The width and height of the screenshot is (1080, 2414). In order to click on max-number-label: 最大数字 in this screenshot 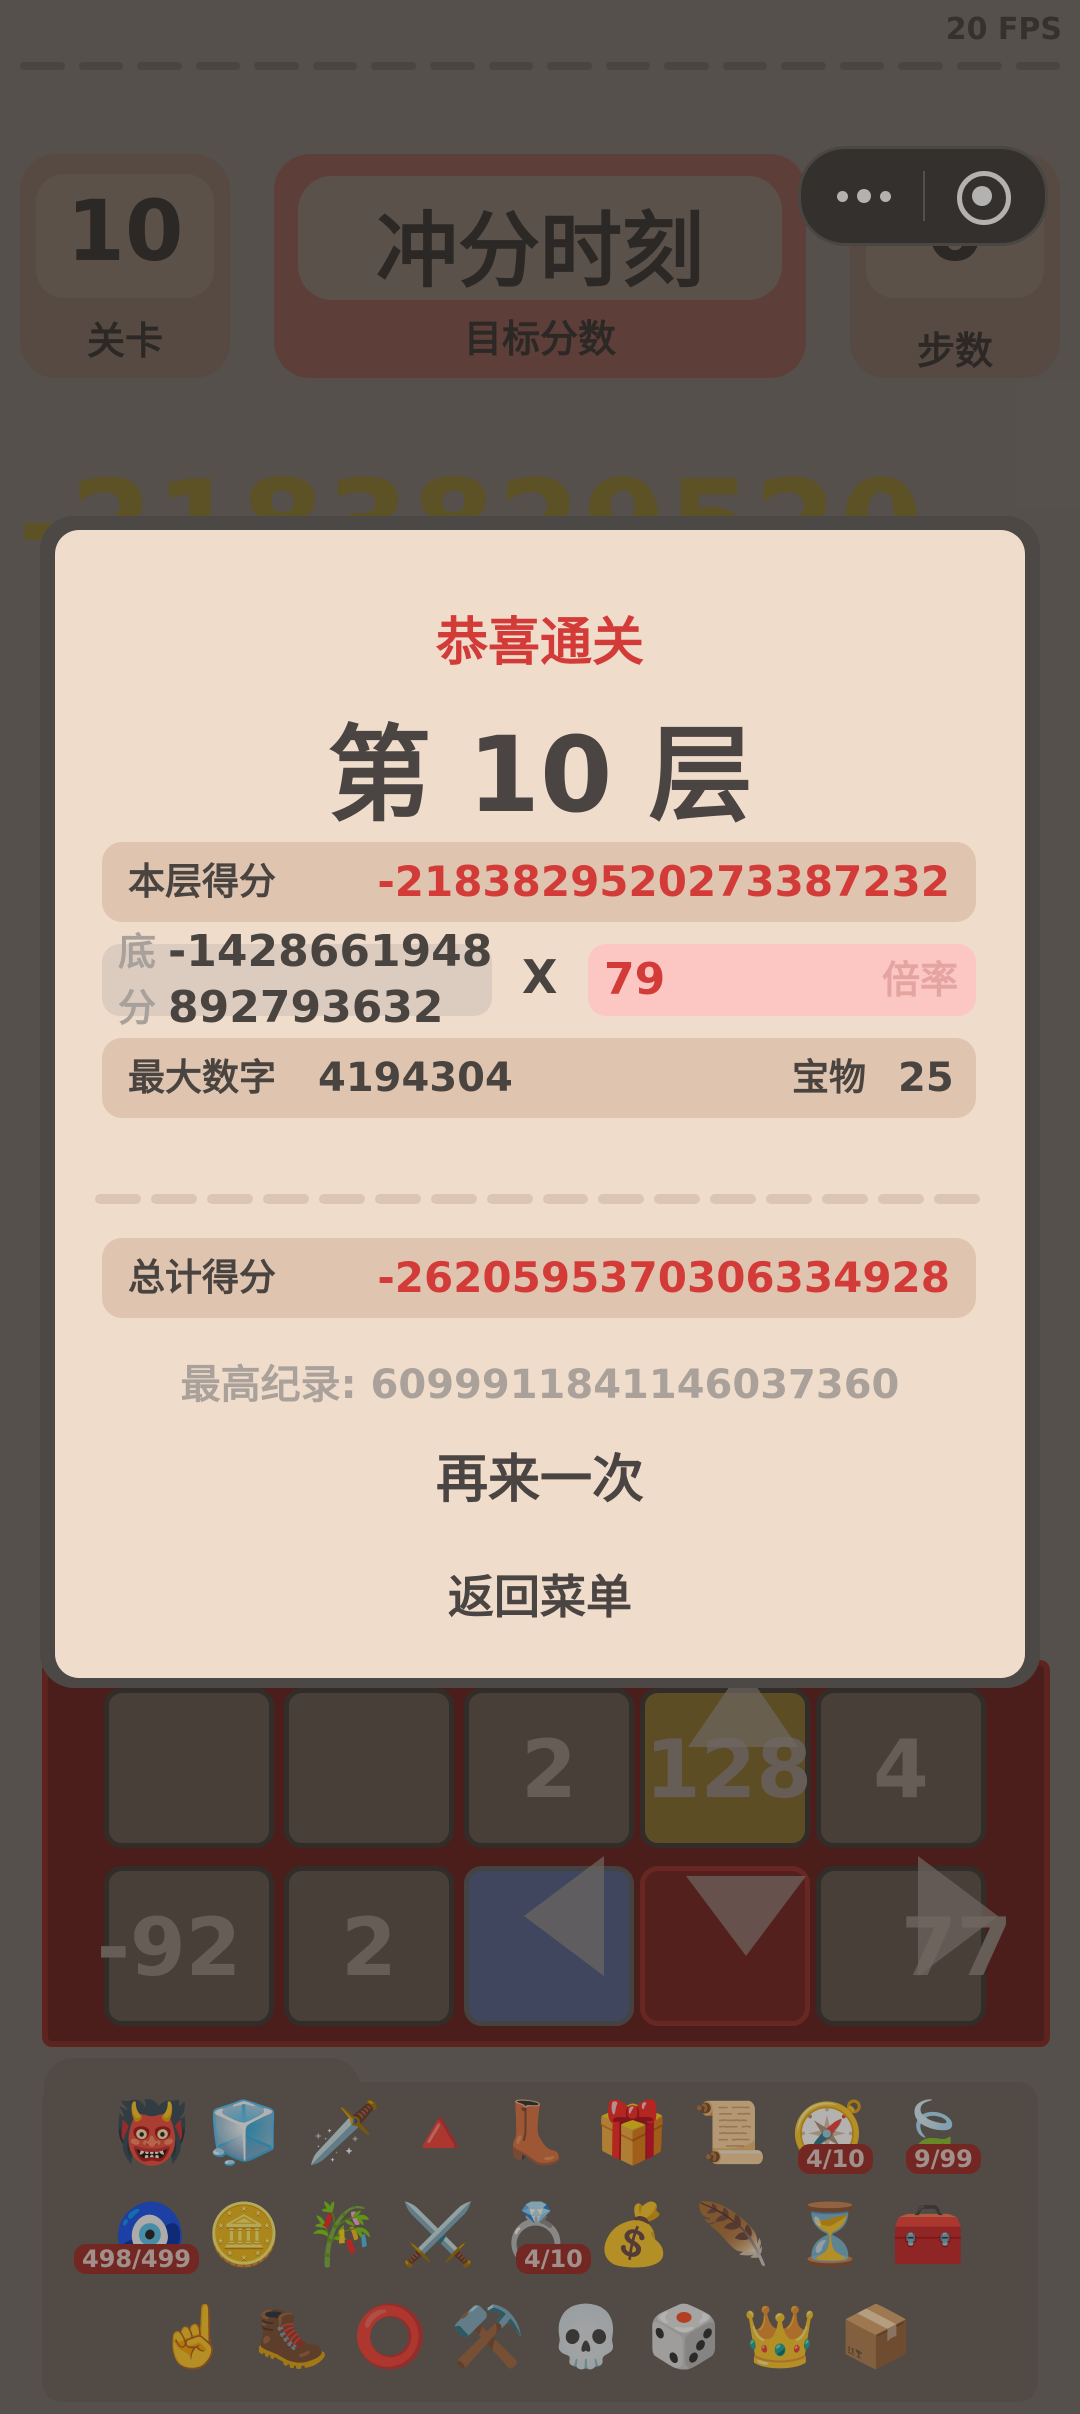, I will do `click(202, 1077)`.